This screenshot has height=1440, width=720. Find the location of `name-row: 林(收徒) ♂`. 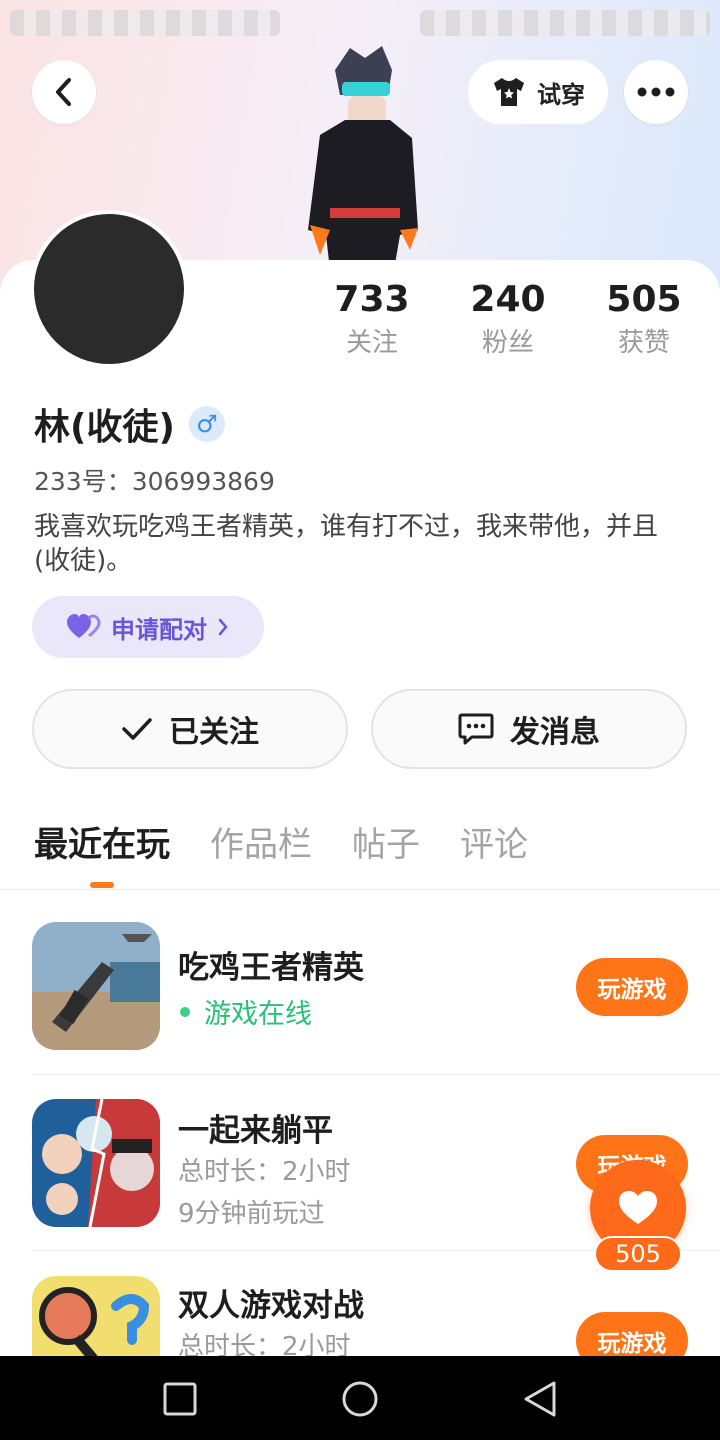

name-row: 林(收徒) ♂ is located at coordinates (129, 424).